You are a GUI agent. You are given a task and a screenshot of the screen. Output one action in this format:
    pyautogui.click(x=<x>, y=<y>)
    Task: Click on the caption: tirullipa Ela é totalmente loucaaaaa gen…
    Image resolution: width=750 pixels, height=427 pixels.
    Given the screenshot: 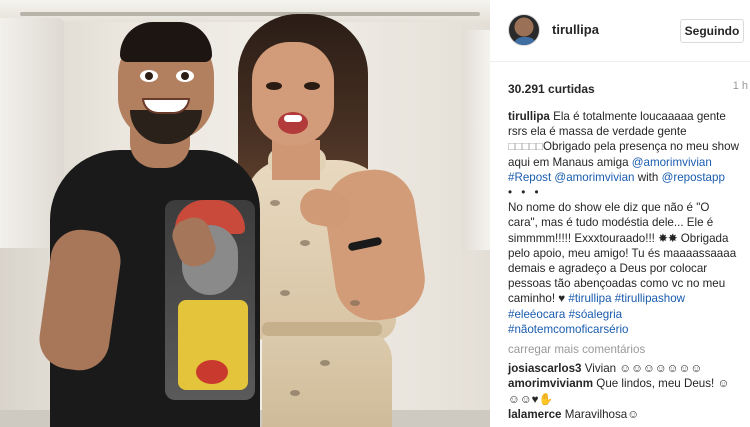 What is the action you would take?
    pyautogui.click(x=624, y=147)
    